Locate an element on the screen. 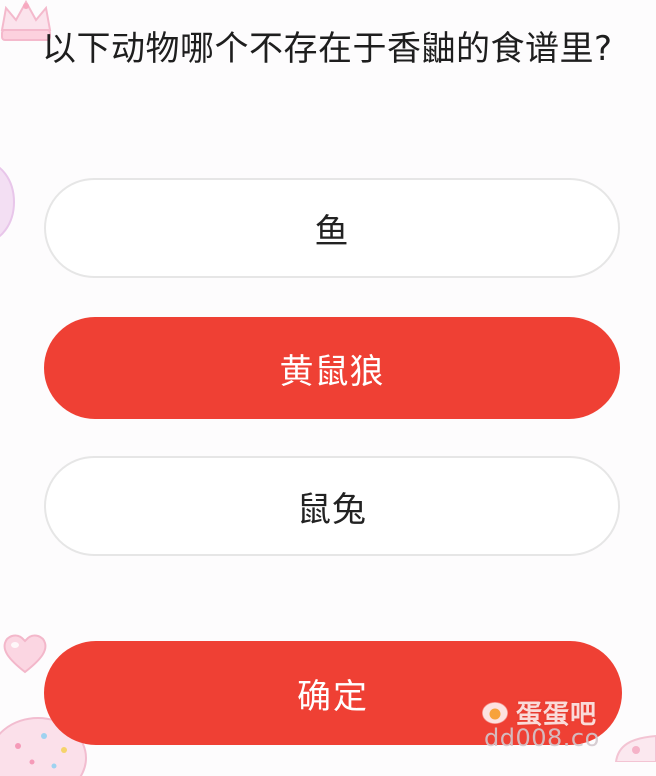  option-pika-button: 鼠兔 is located at coordinates (332, 506).